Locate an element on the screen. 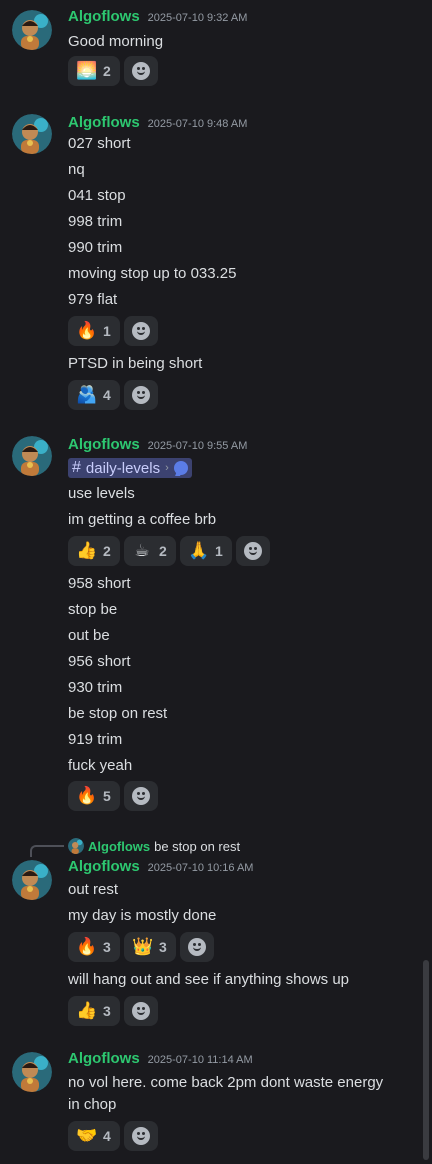 This screenshot has height=1164, width=432. message-text: nq is located at coordinates (76, 169).